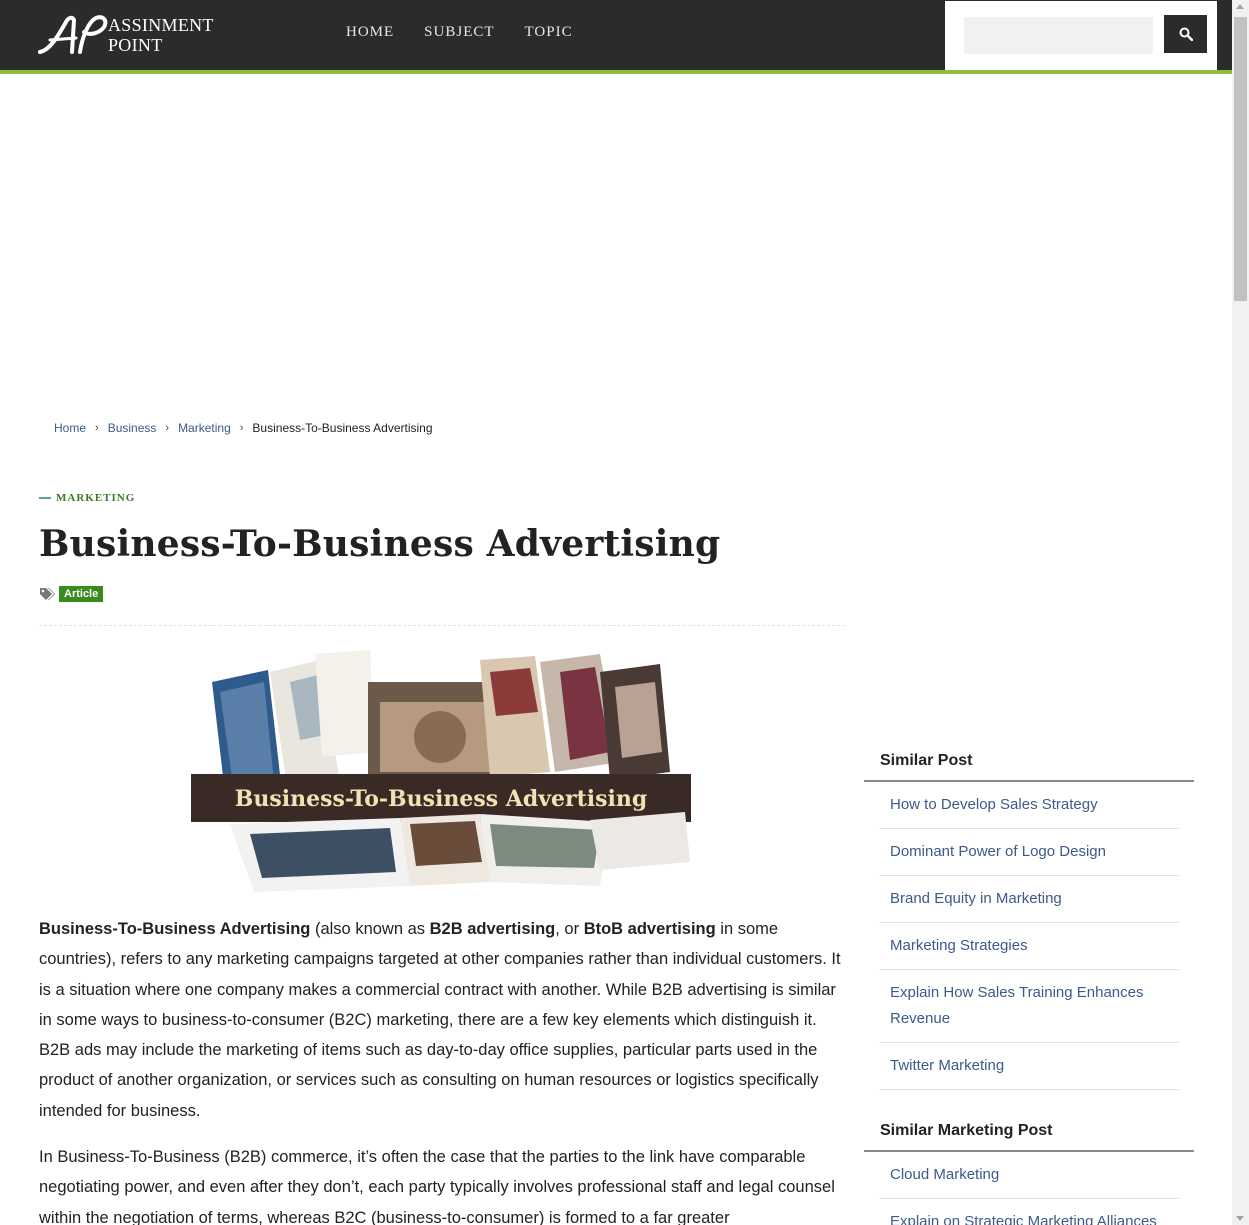 The width and height of the screenshot is (1249, 1225). I want to click on breadcrumb-home: Home, so click(70, 428).